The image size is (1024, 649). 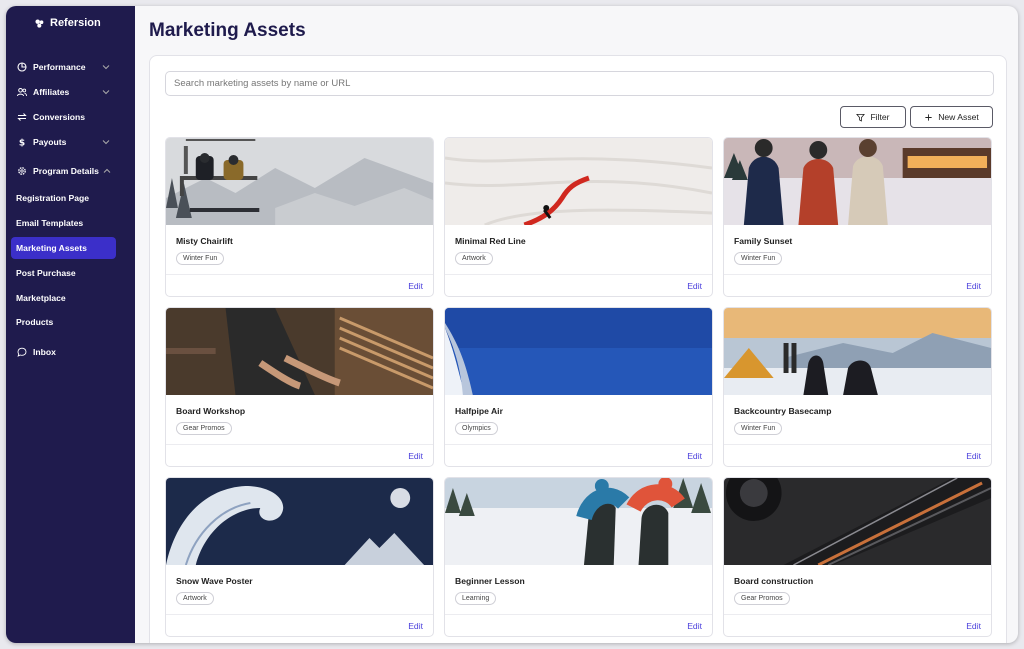 I want to click on asset-title: Beginner Lesson, so click(x=490, y=581).